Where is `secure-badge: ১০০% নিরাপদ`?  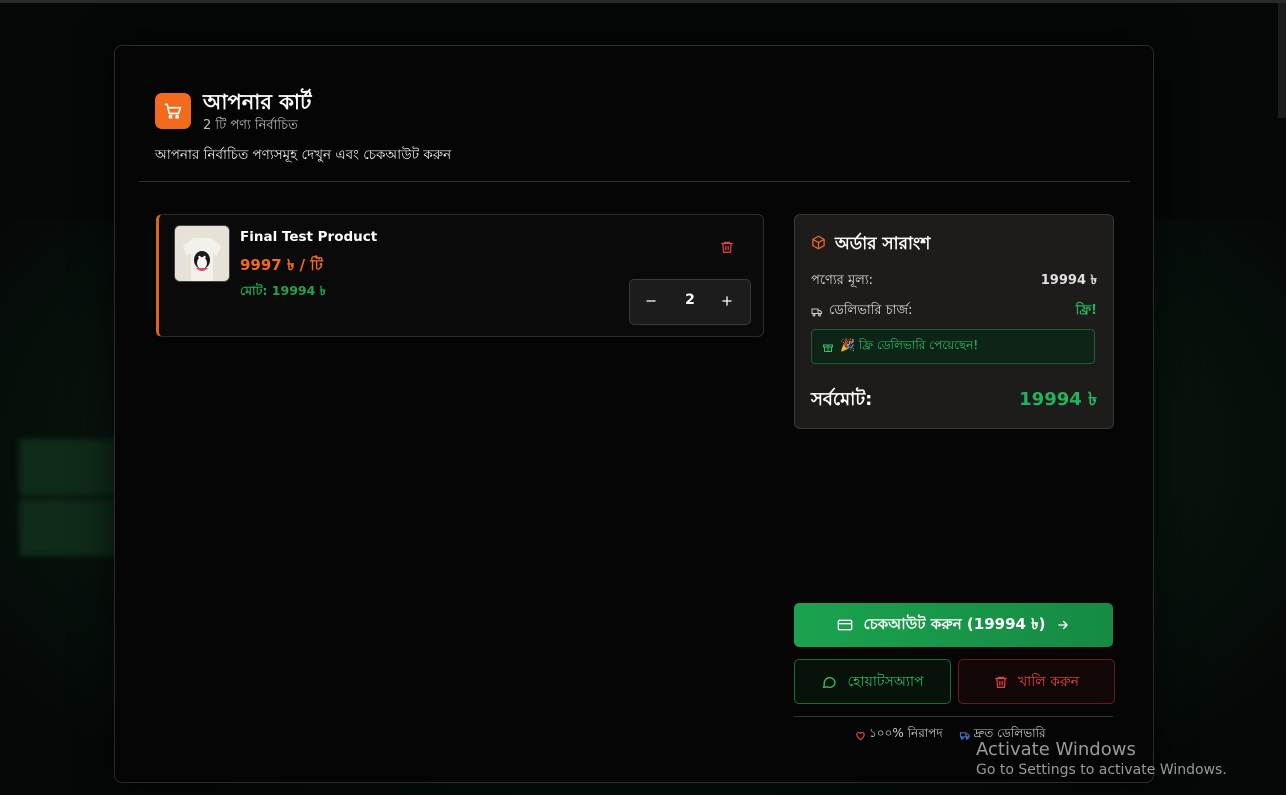 secure-badge: ১০০% নিরাপদ is located at coordinates (899, 735).